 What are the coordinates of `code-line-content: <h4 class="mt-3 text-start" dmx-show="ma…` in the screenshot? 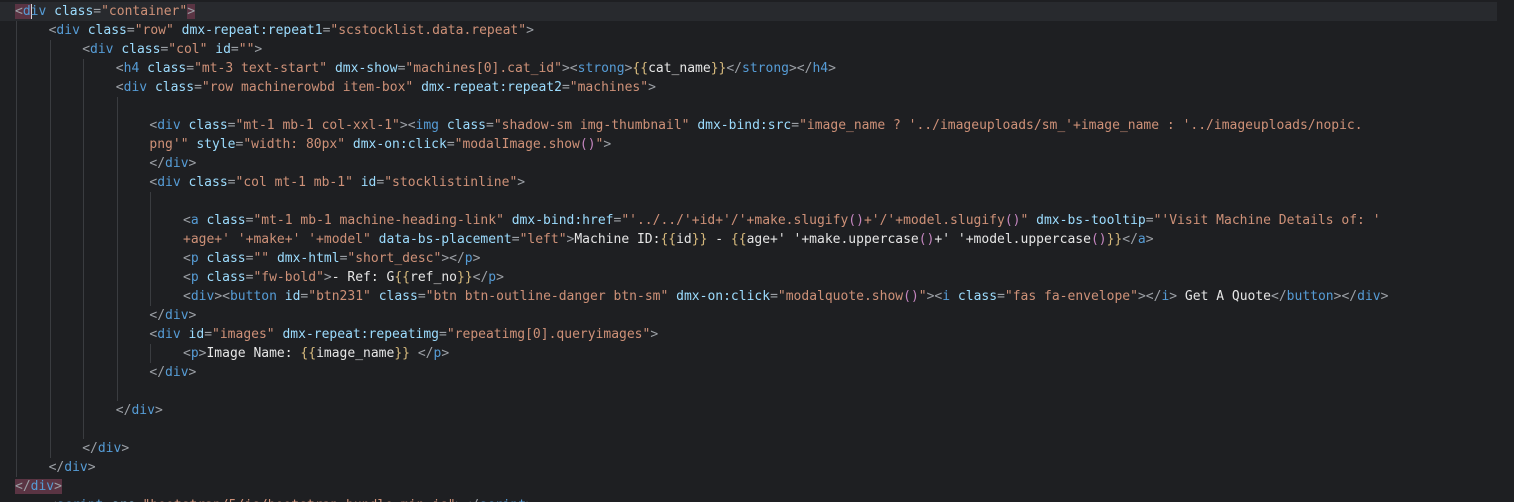 It's located at (475, 68).